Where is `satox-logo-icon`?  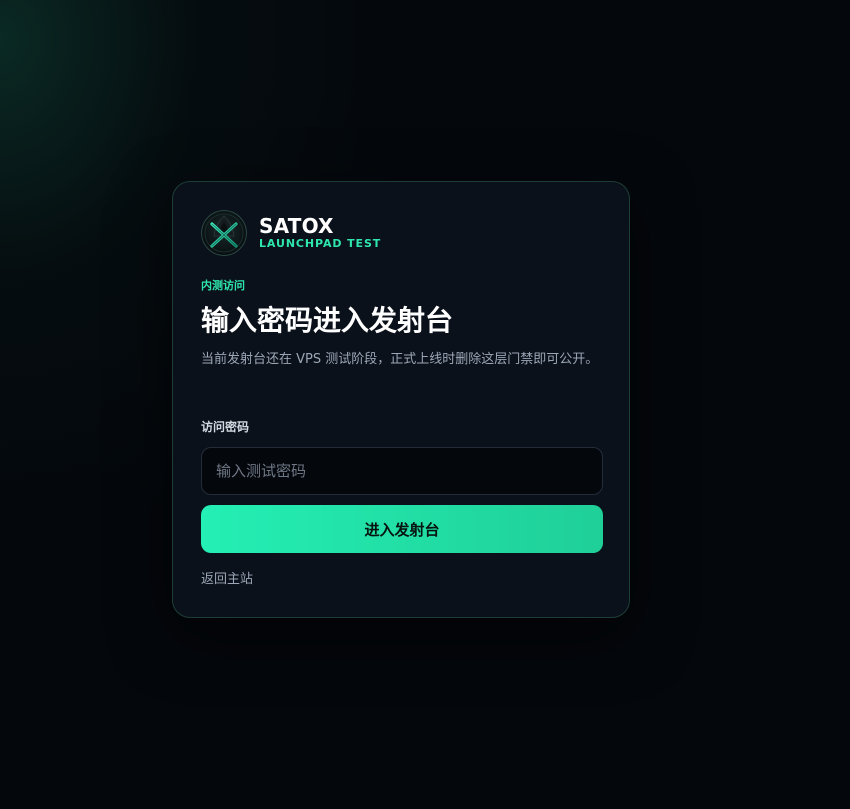
satox-logo-icon is located at coordinates (224, 233).